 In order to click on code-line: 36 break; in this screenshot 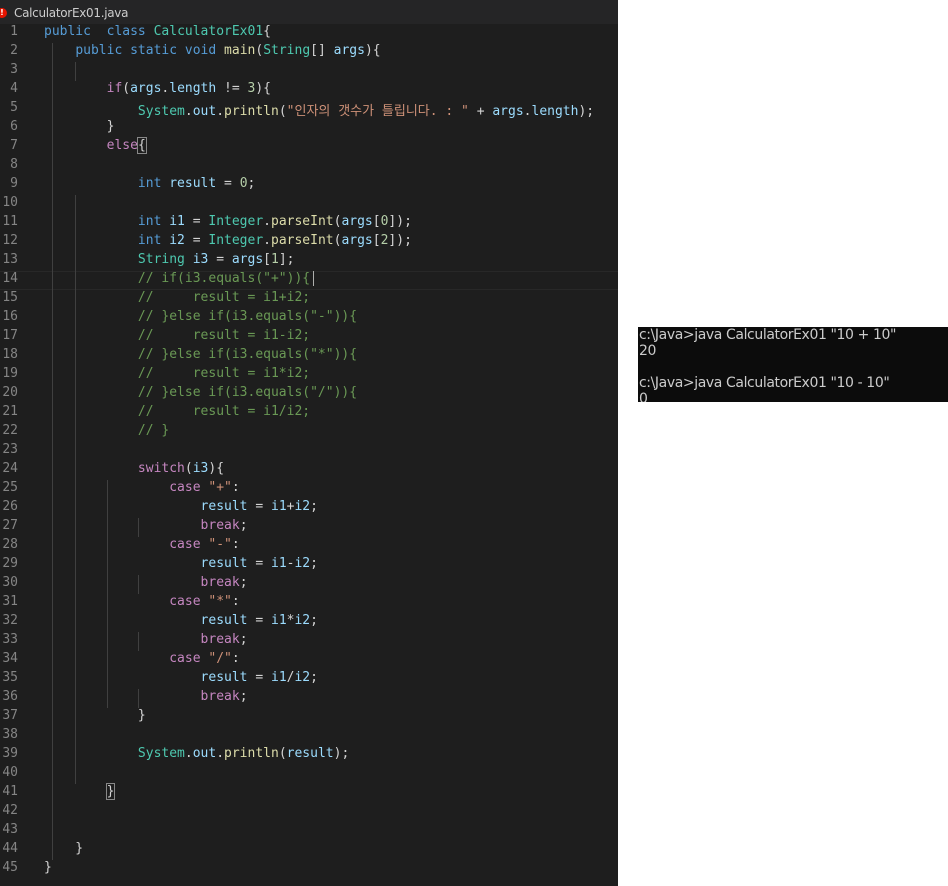, I will do `click(309, 698)`.